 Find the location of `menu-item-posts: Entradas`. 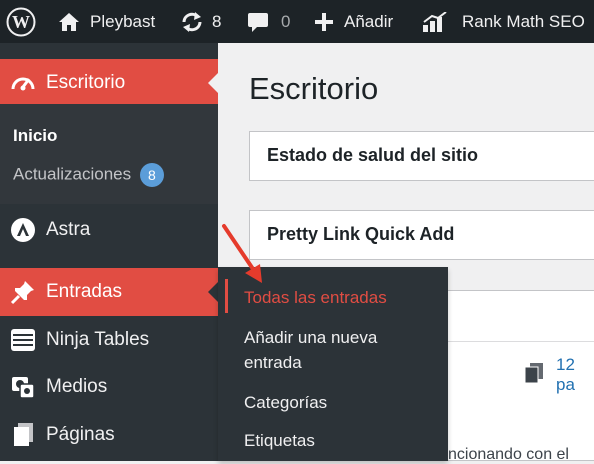

menu-item-posts: Entradas is located at coordinates (109, 292).